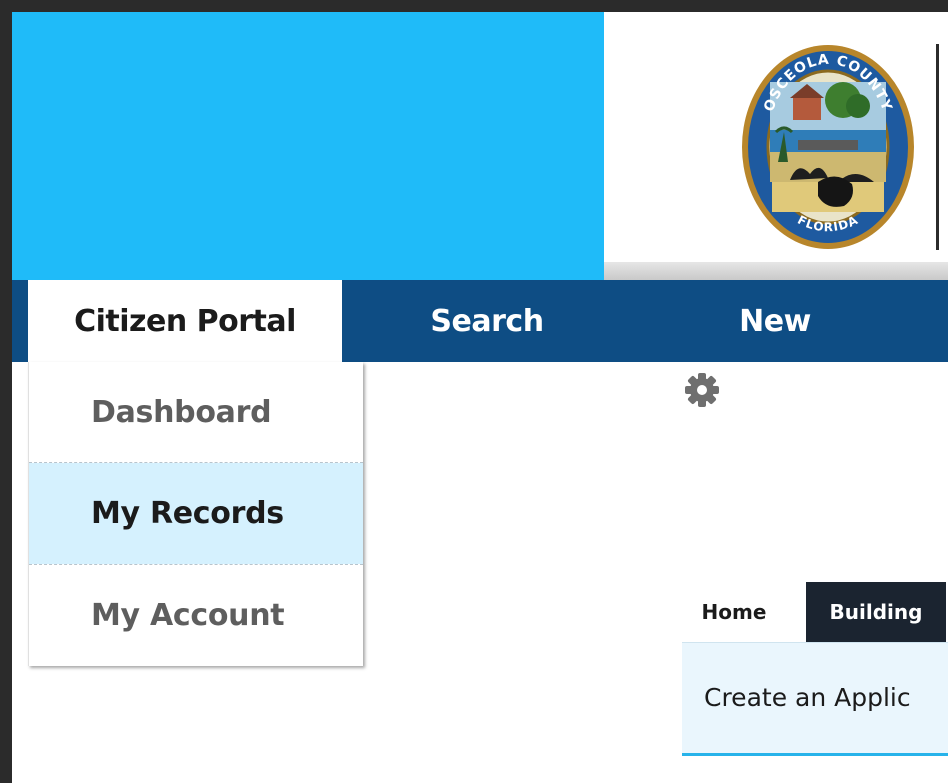 The image size is (948, 783). I want to click on dropdown-item-my-records: My Records, so click(196, 513).